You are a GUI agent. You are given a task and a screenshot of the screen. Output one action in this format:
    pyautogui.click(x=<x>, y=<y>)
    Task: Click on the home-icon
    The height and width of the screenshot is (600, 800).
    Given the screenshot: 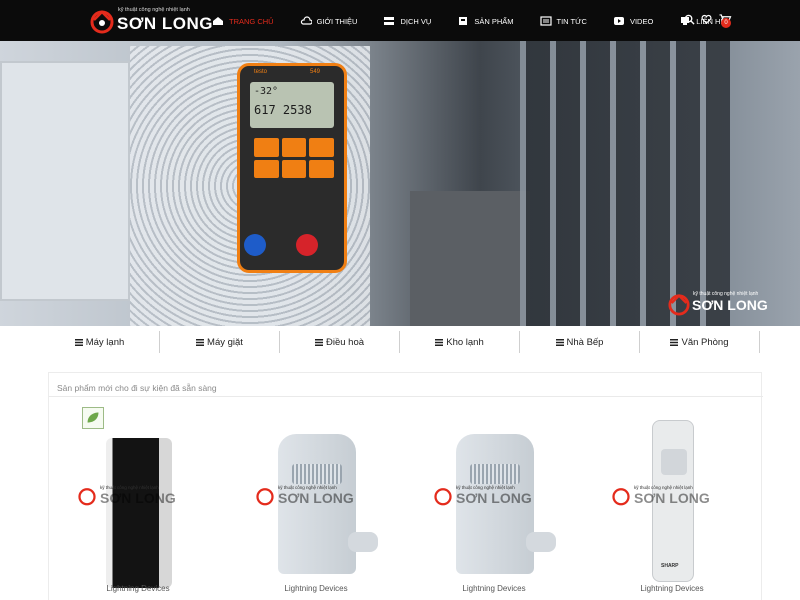 What is the action you would take?
    pyautogui.click(x=218, y=21)
    